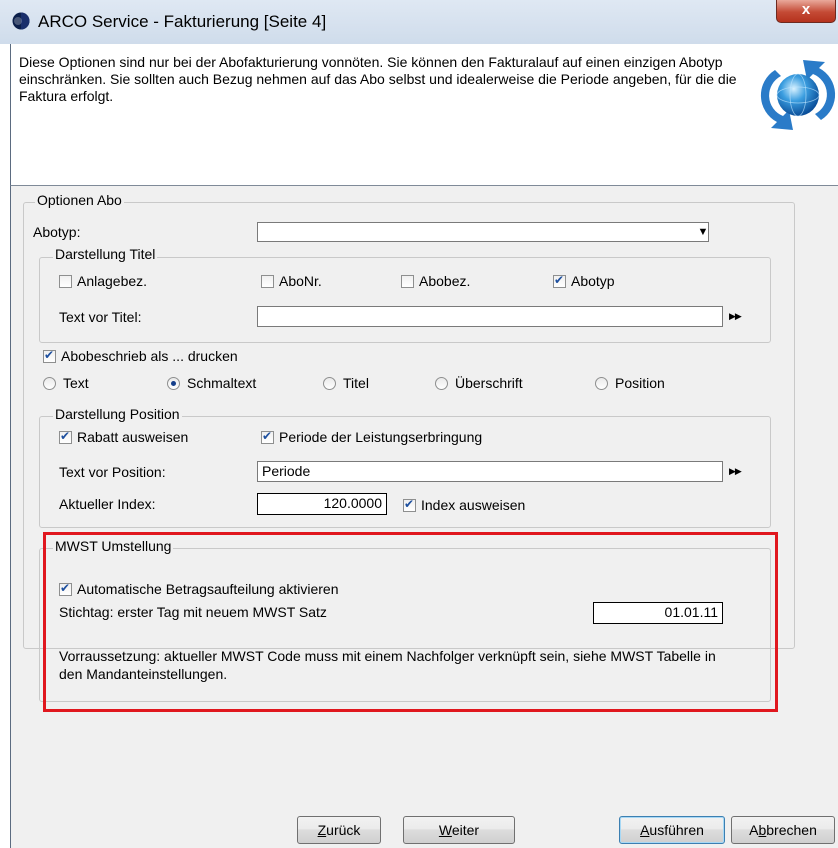  What do you see at coordinates (489, 383) in the screenshot?
I see `radio-ueberschrift-label: Überschrift` at bounding box center [489, 383].